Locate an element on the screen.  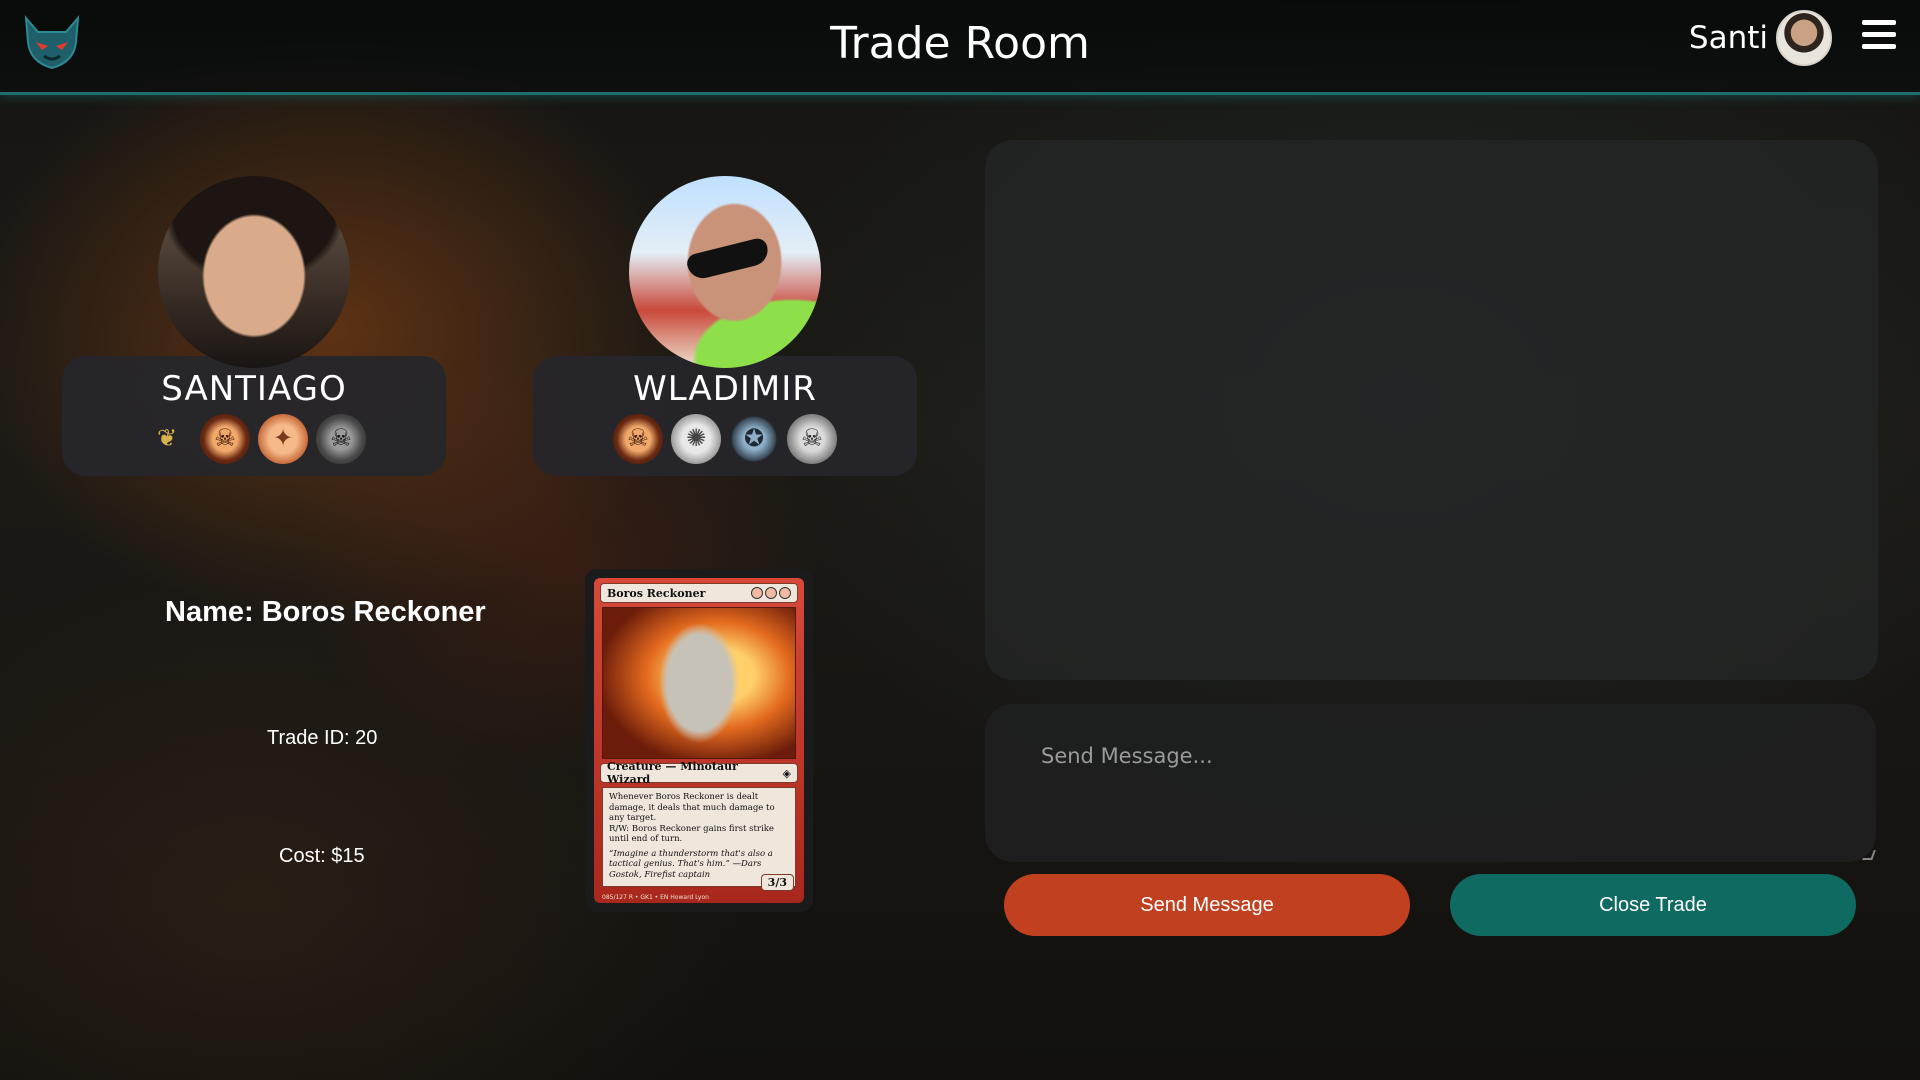
profile-name: SANTIAGO is located at coordinates (254, 389).